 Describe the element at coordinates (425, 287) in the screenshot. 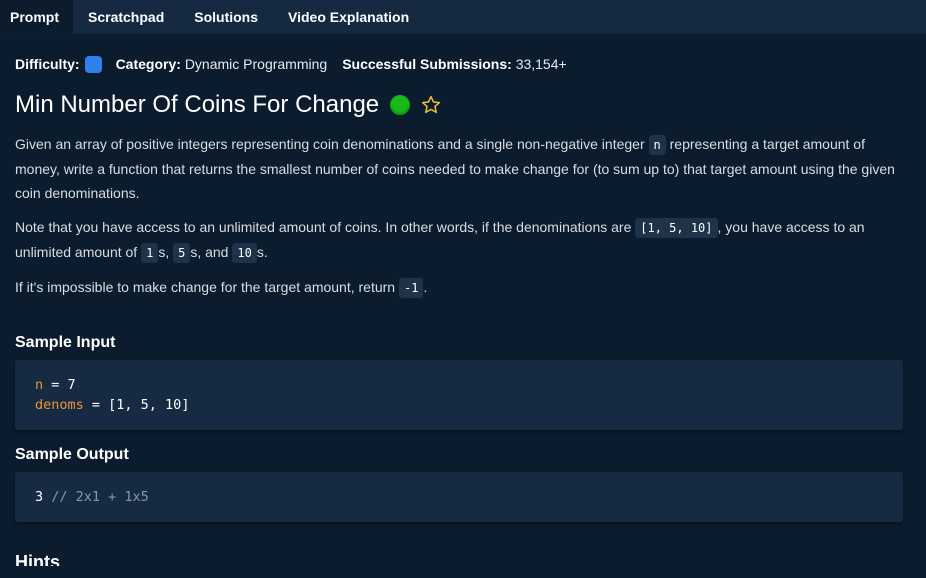

I see `description-text: .` at that location.